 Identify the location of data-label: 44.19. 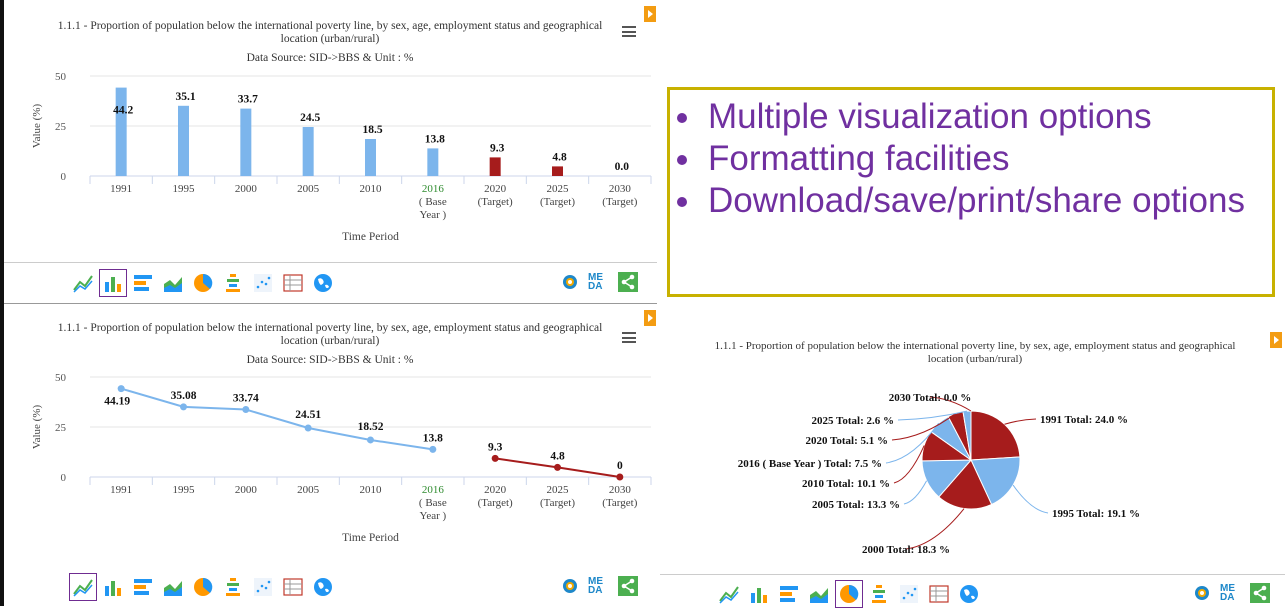
(117, 402).